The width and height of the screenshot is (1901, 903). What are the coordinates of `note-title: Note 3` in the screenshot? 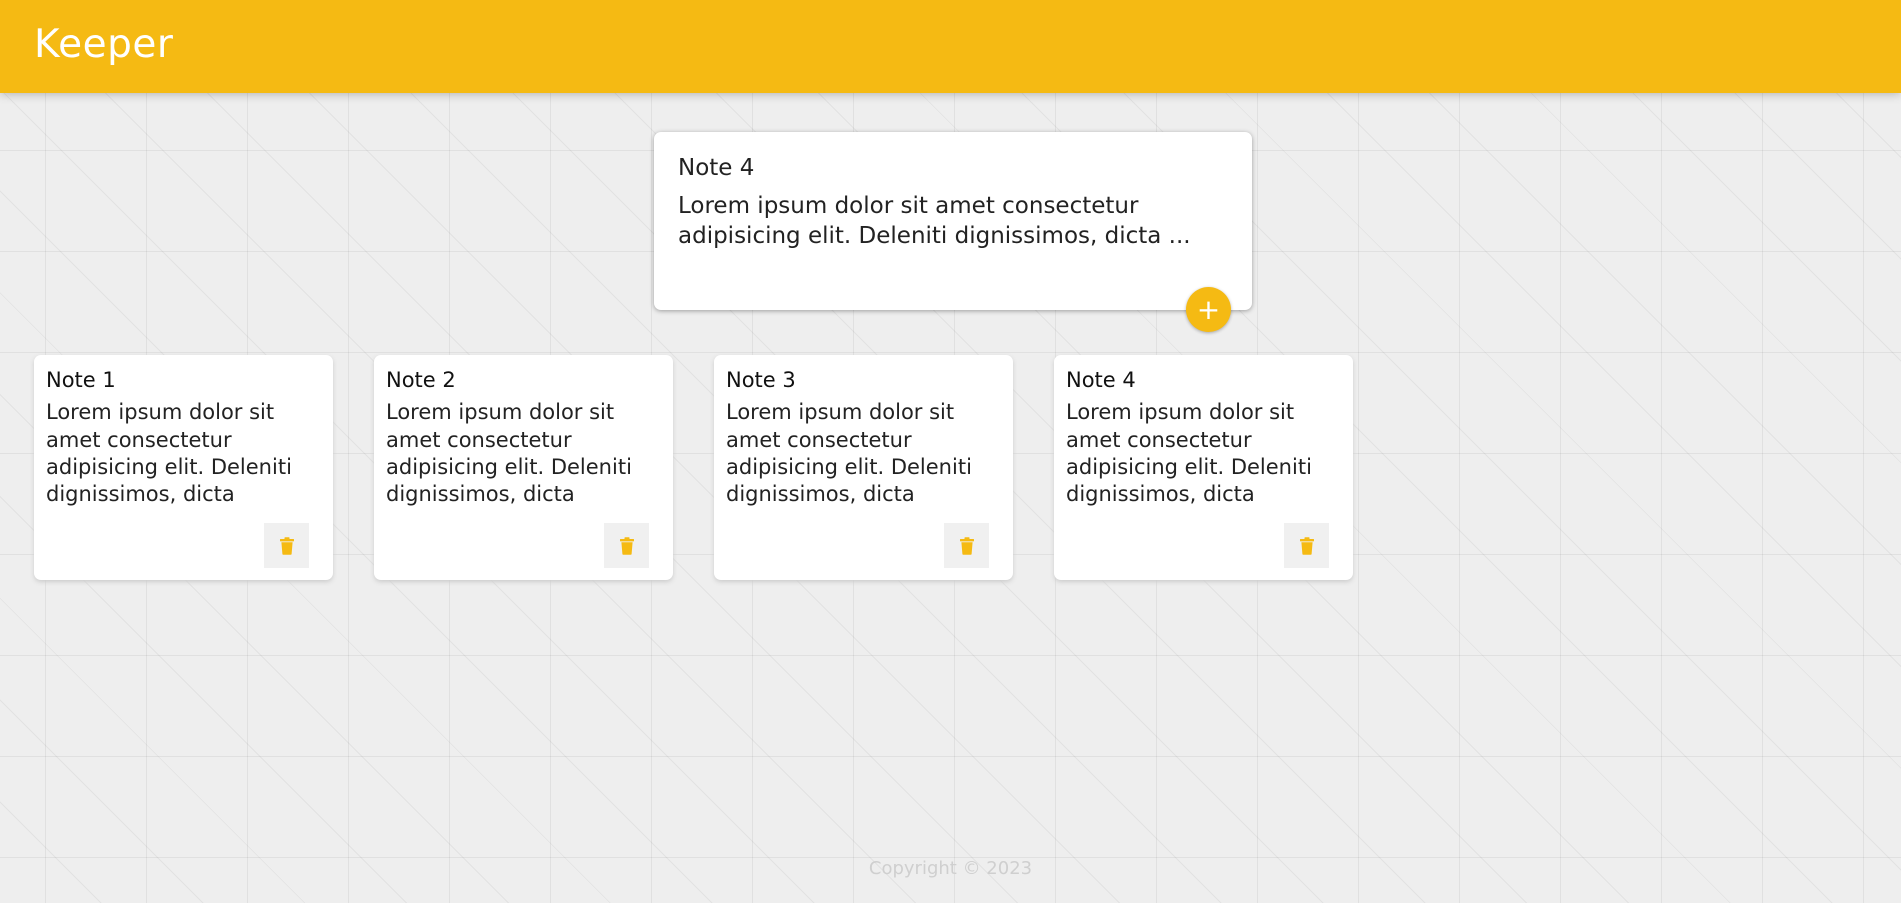 It's located at (761, 380).